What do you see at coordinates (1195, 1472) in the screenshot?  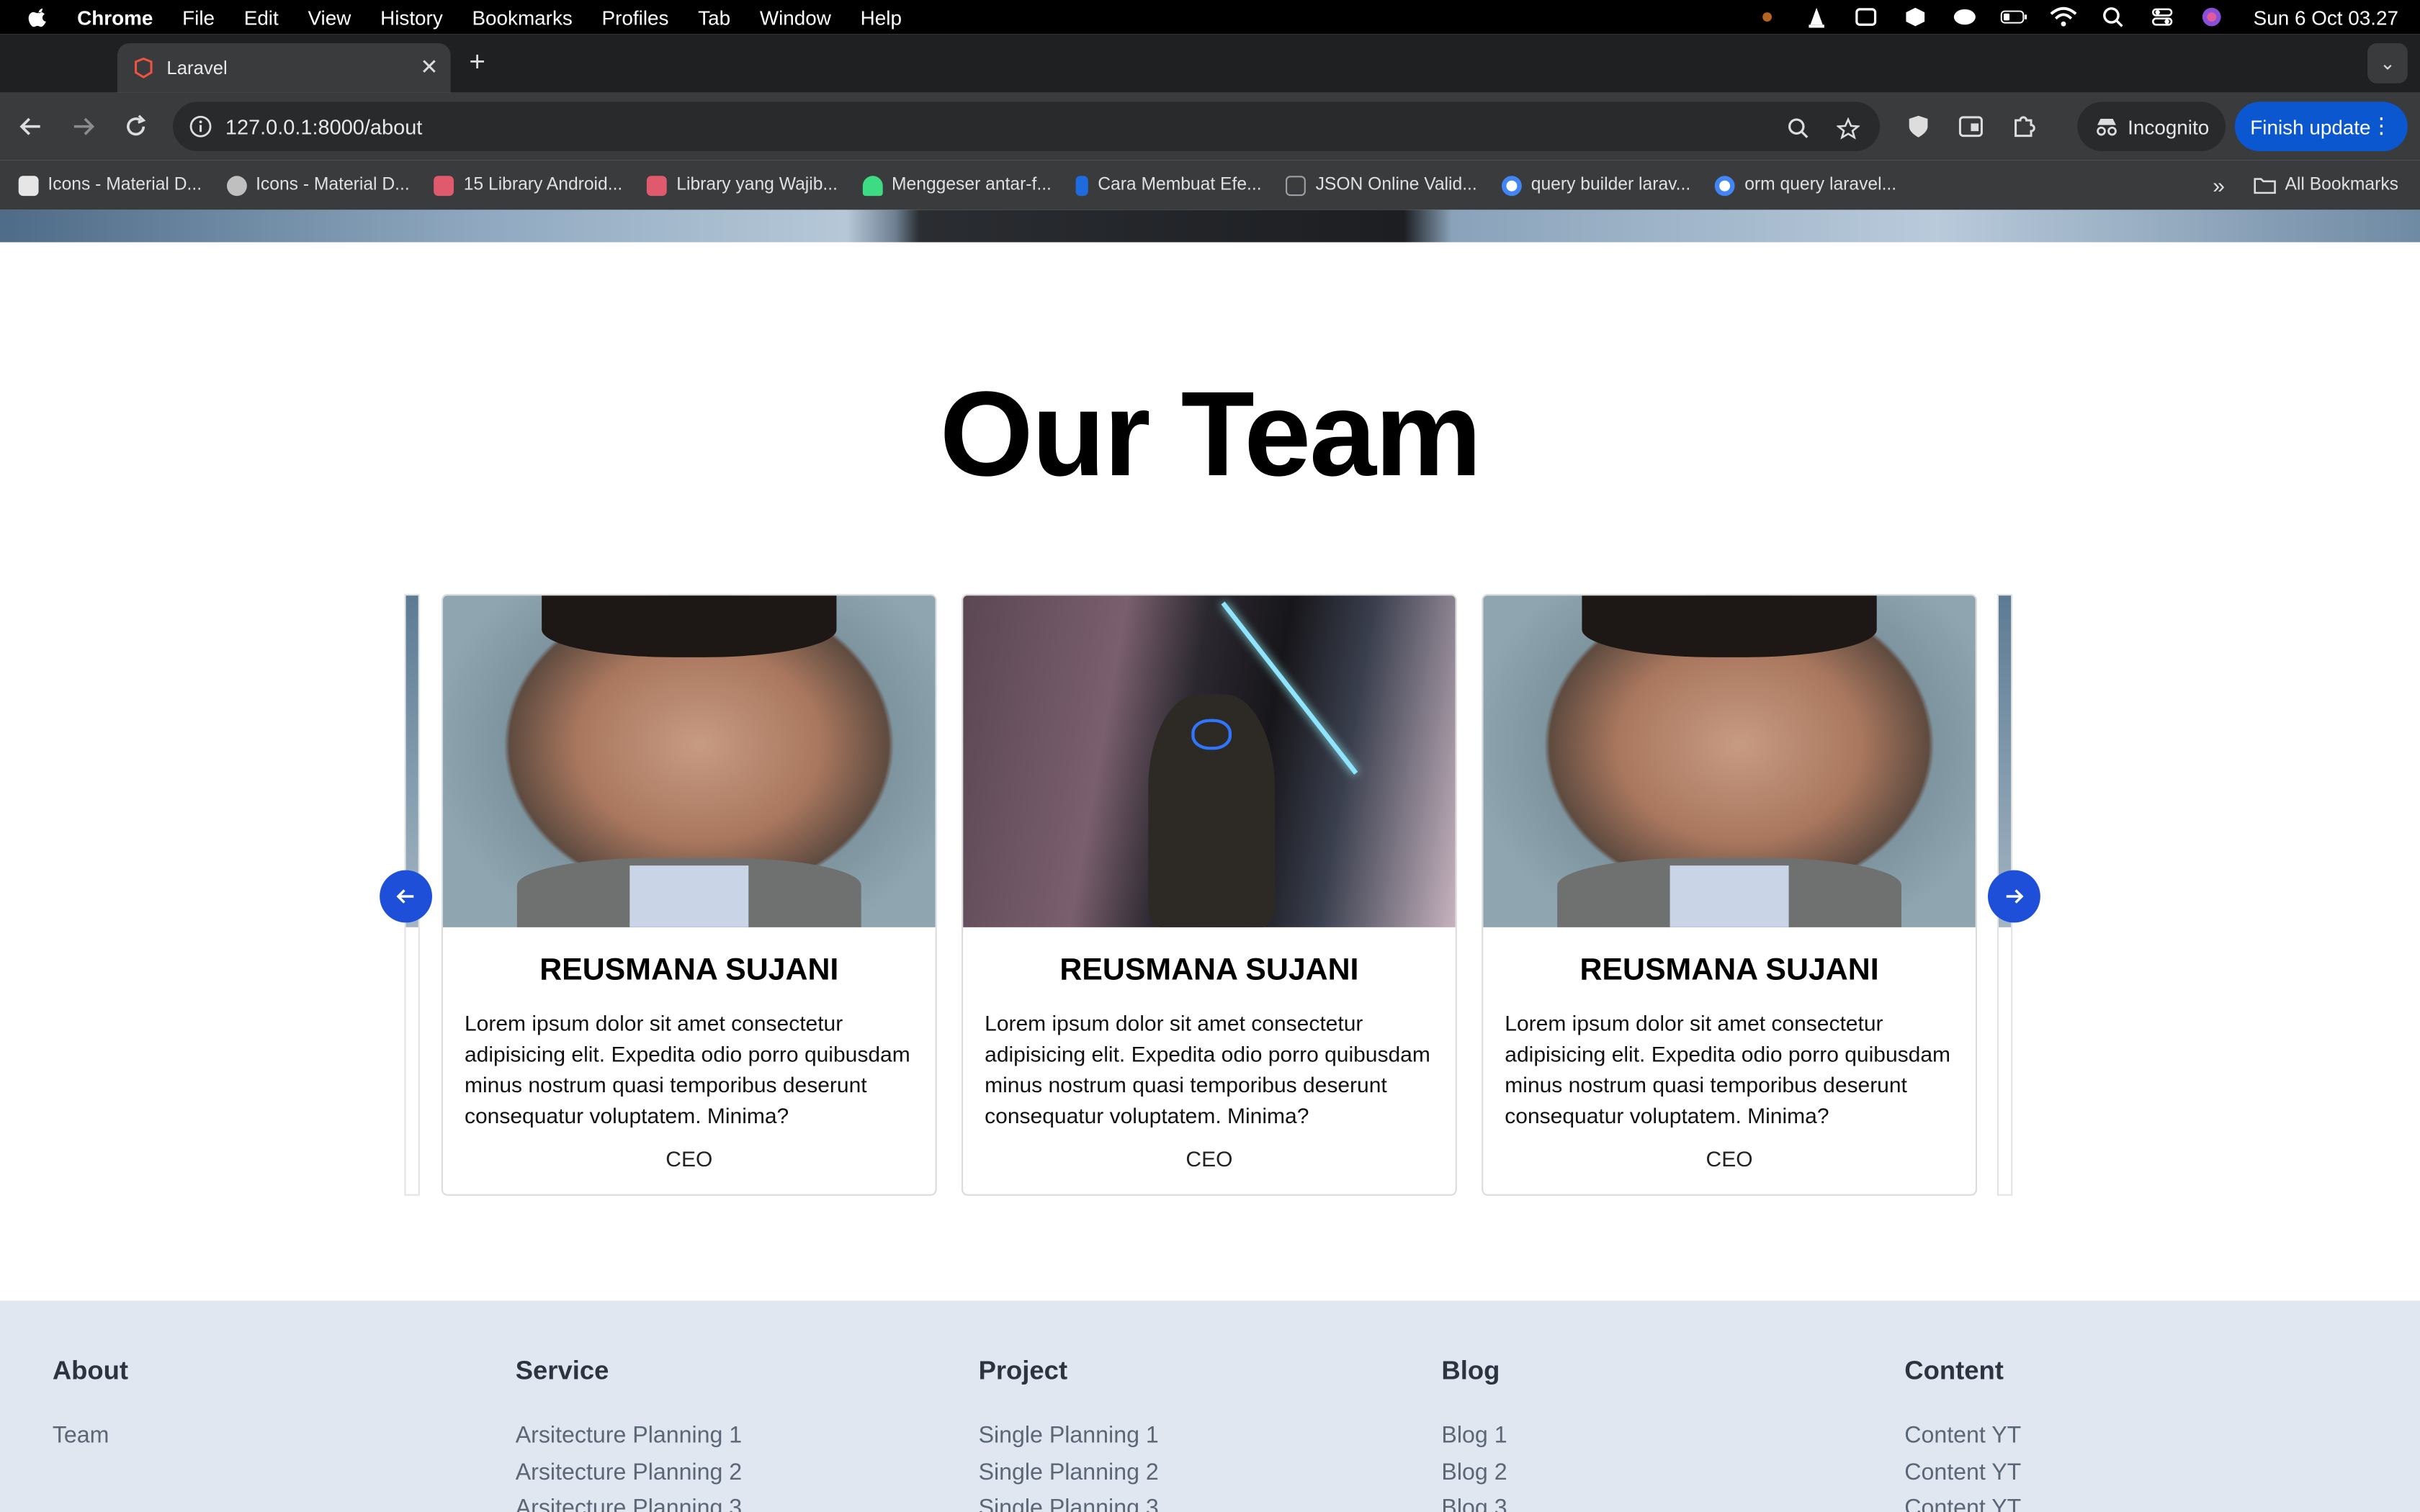 I see `footer-link: Single Planning 2` at bounding box center [1195, 1472].